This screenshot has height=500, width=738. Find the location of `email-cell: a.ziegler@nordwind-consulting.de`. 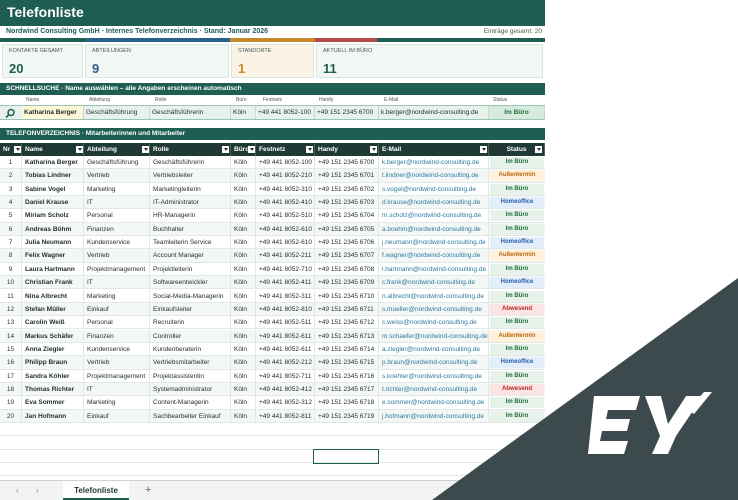

email-cell: a.ziegler@nordwind-consulting.de is located at coordinates (434, 349).